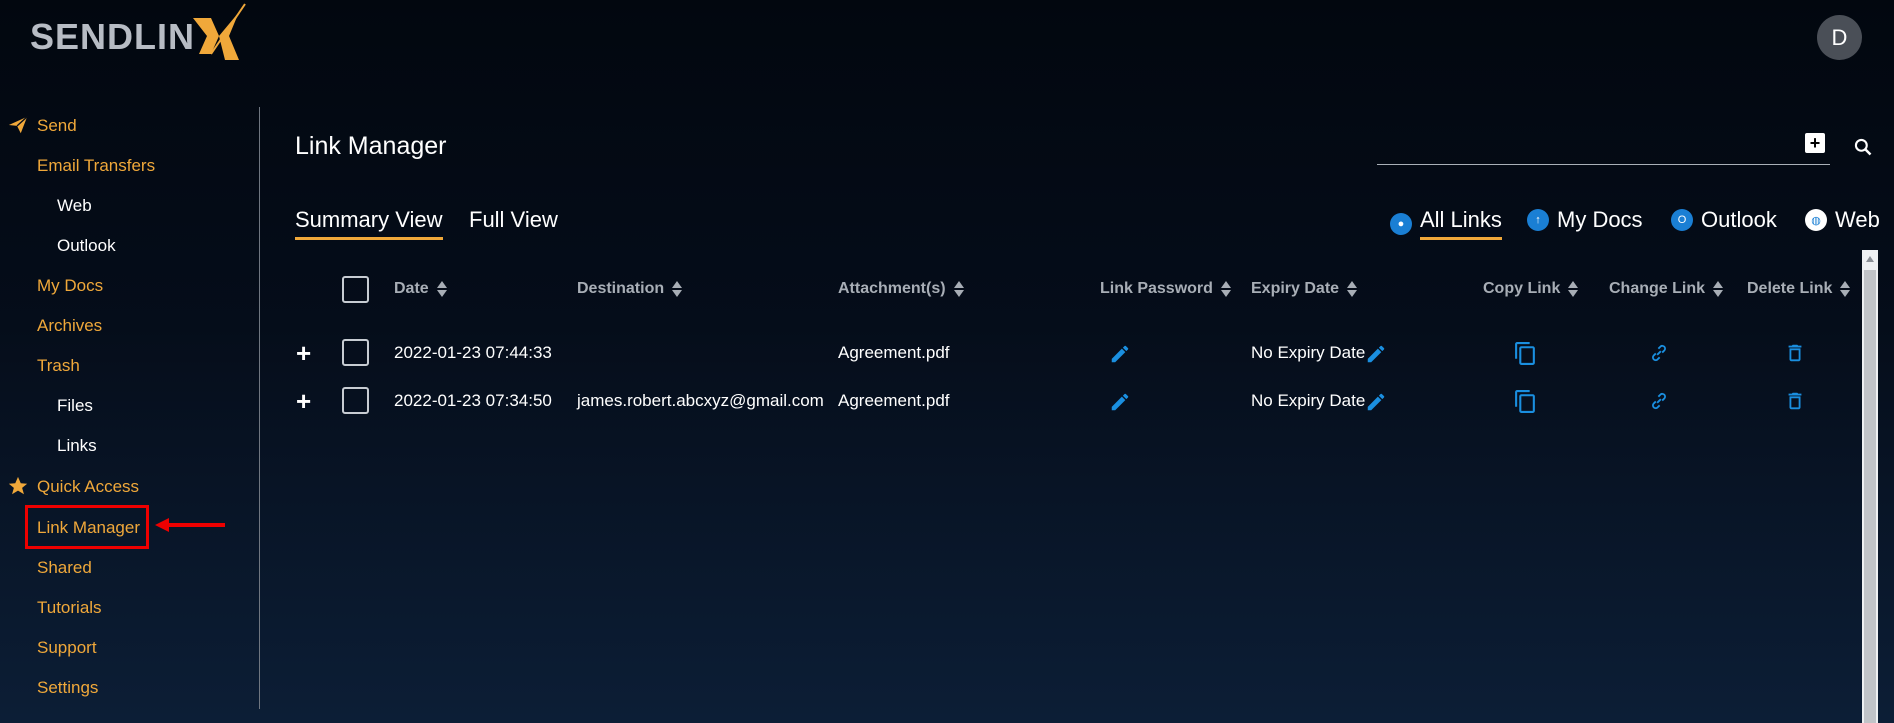 The image size is (1894, 723). What do you see at coordinates (700, 400) in the screenshot?
I see `row-destination: james.robert.abcxyz@gmail.com` at bounding box center [700, 400].